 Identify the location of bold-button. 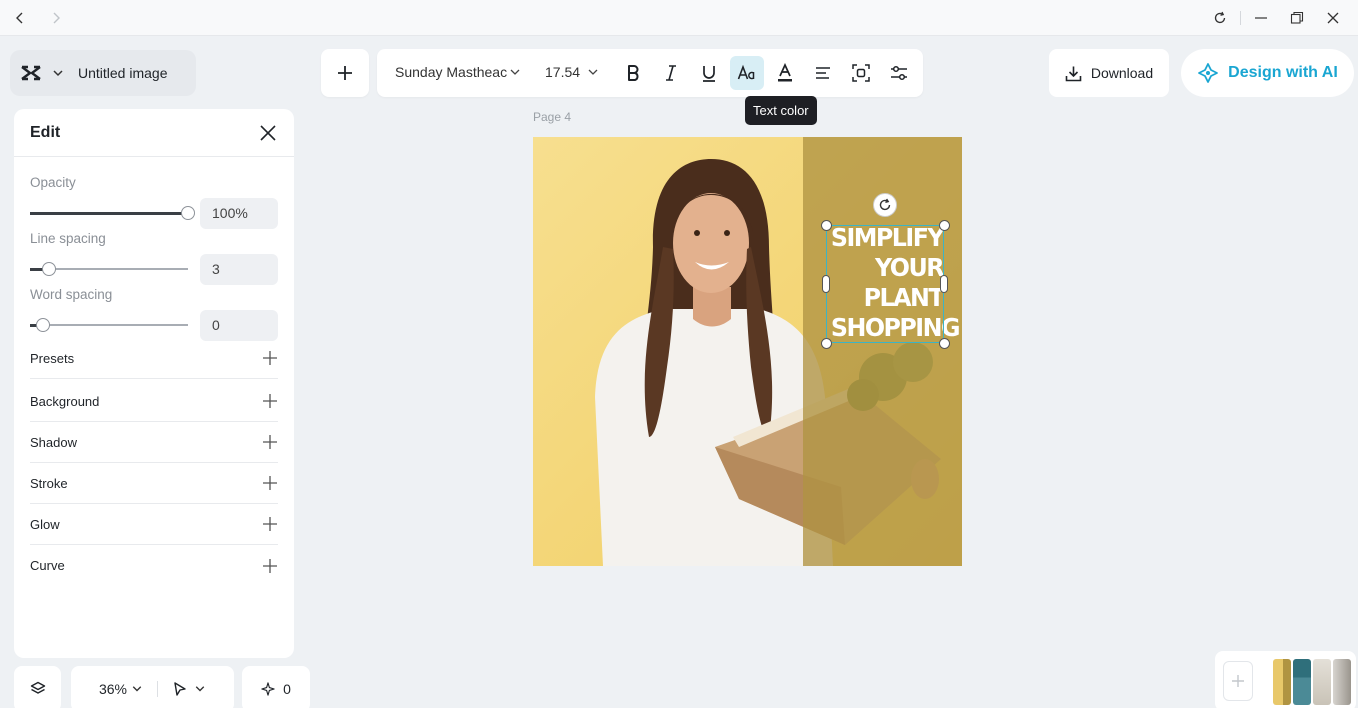
(633, 73).